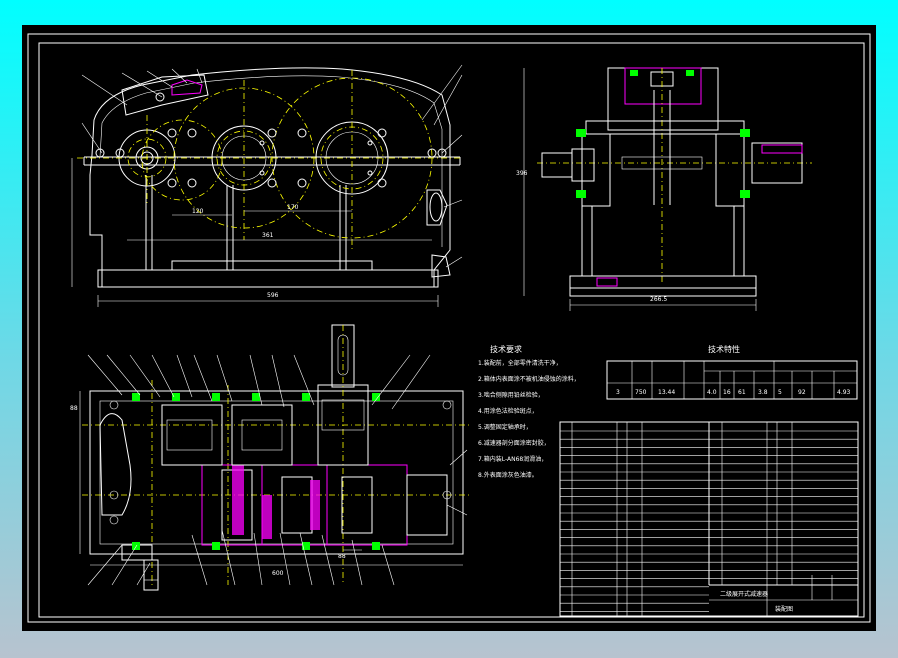 This screenshot has width=898, height=658. Describe the element at coordinates (278, 573) in the screenshot. I see `top-dim-width: 600` at that location.